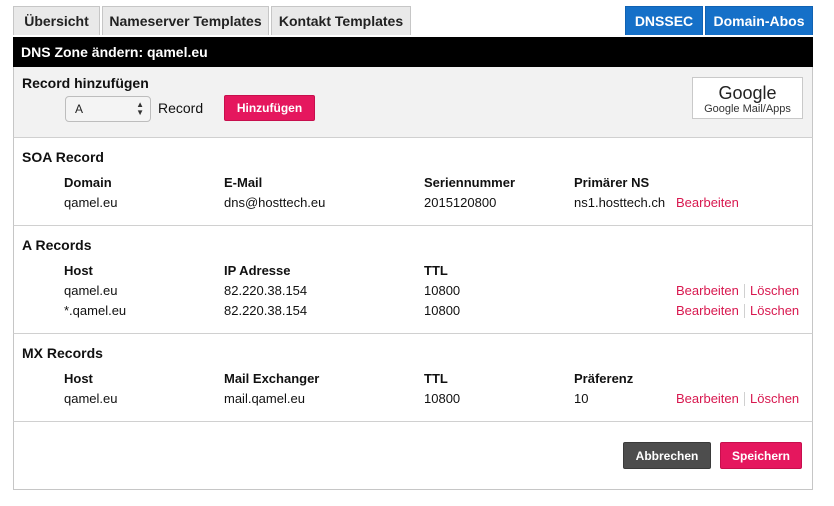 This screenshot has width=834, height=506. What do you see at coordinates (460, 202) in the screenshot?
I see `soa-serial: 2015120800` at bounding box center [460, 202].